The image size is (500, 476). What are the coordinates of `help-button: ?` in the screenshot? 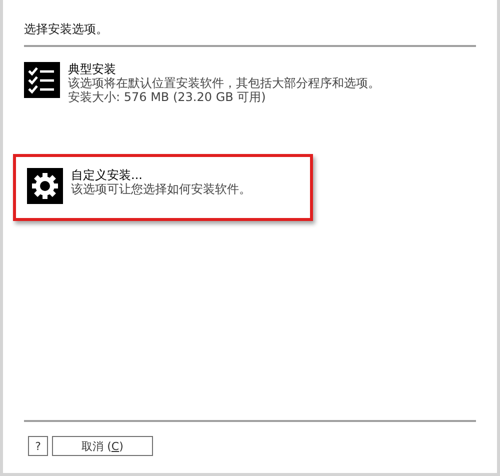 It's located at (38, 446).